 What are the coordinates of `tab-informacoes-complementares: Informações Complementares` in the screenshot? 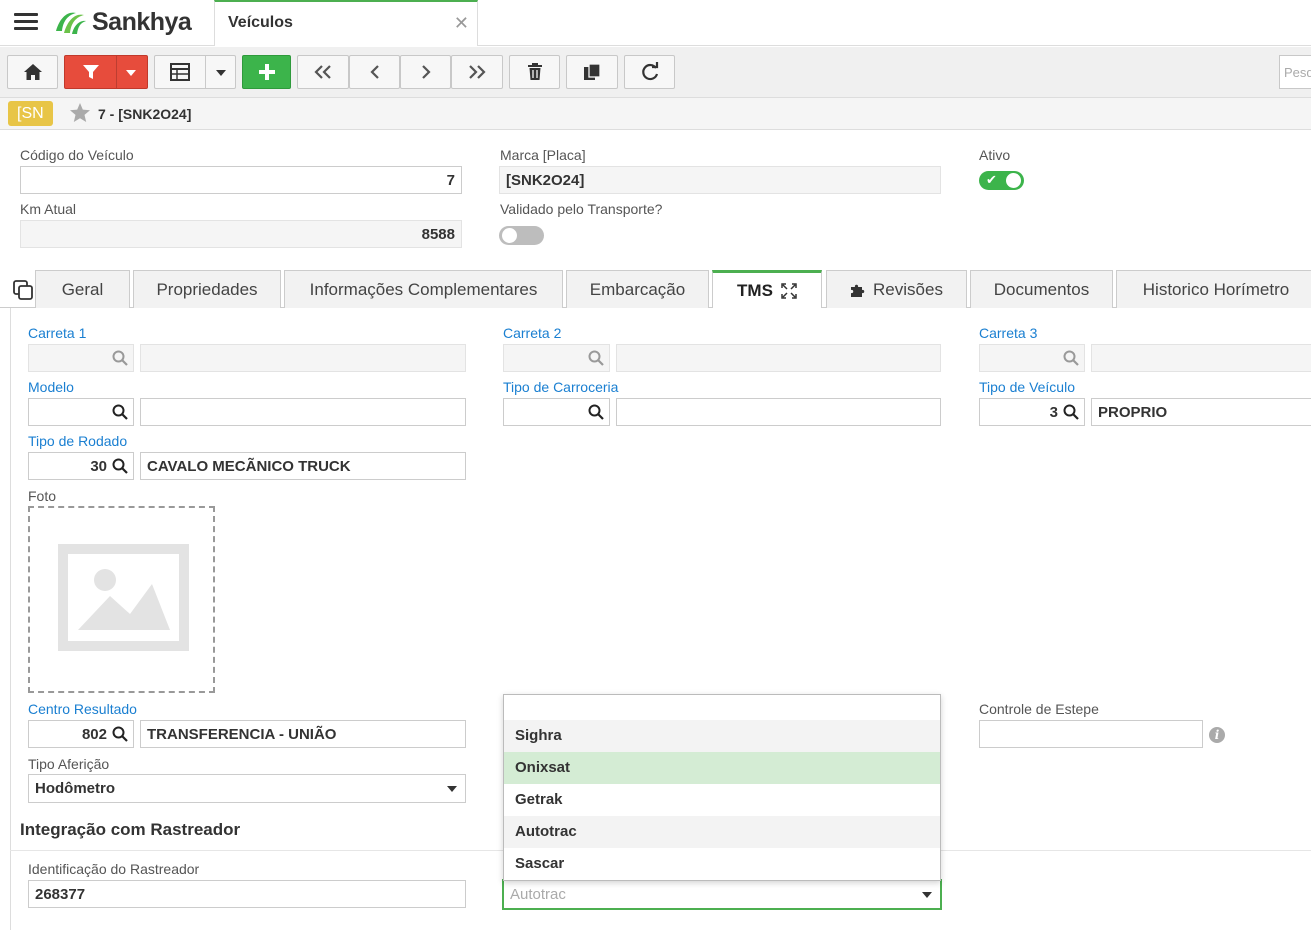 It's located at (423, 289).